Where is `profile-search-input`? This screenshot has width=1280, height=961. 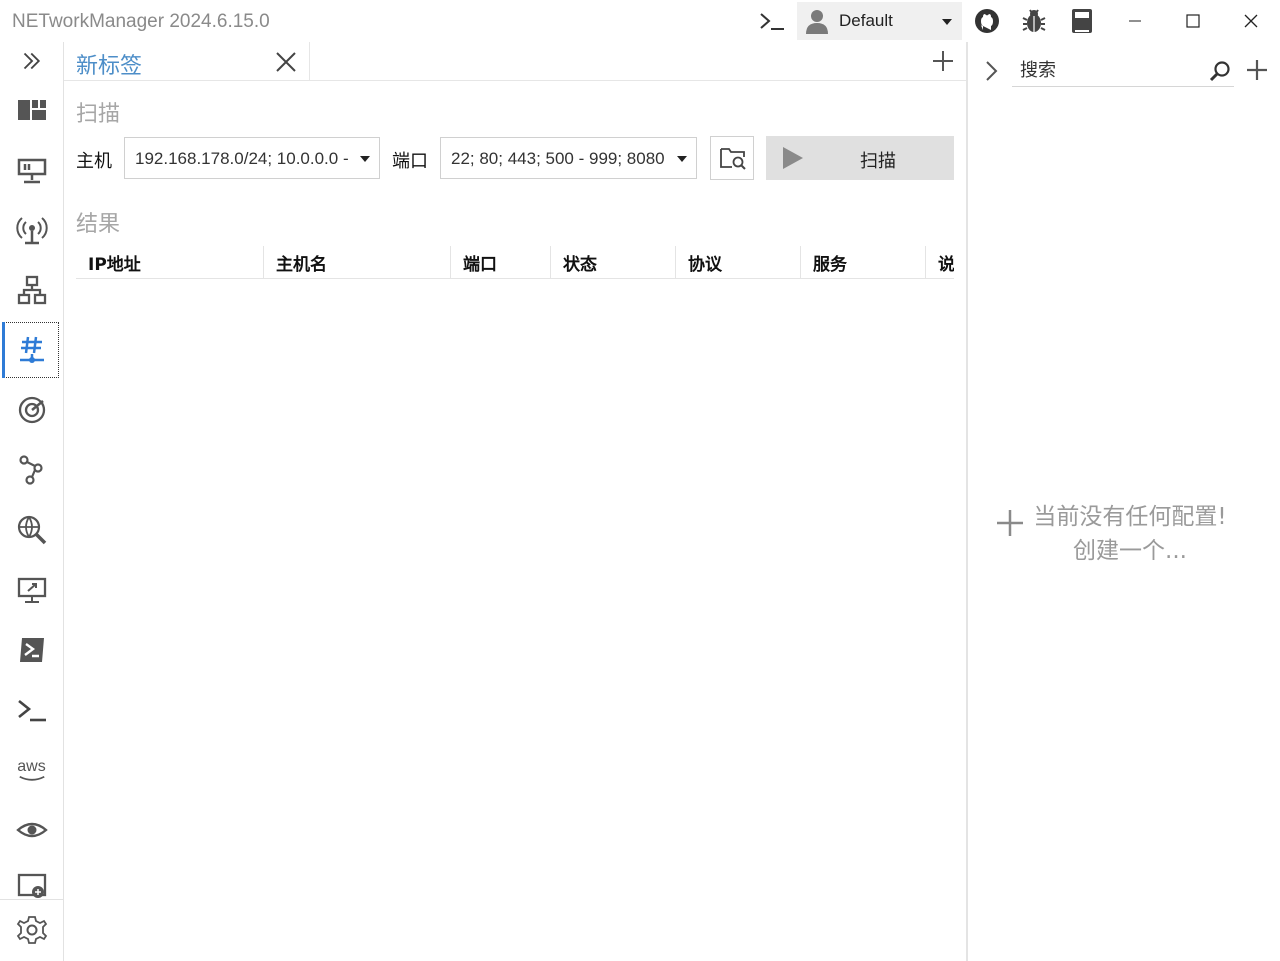 profile-search-input is located at coordinates (1123, 71).